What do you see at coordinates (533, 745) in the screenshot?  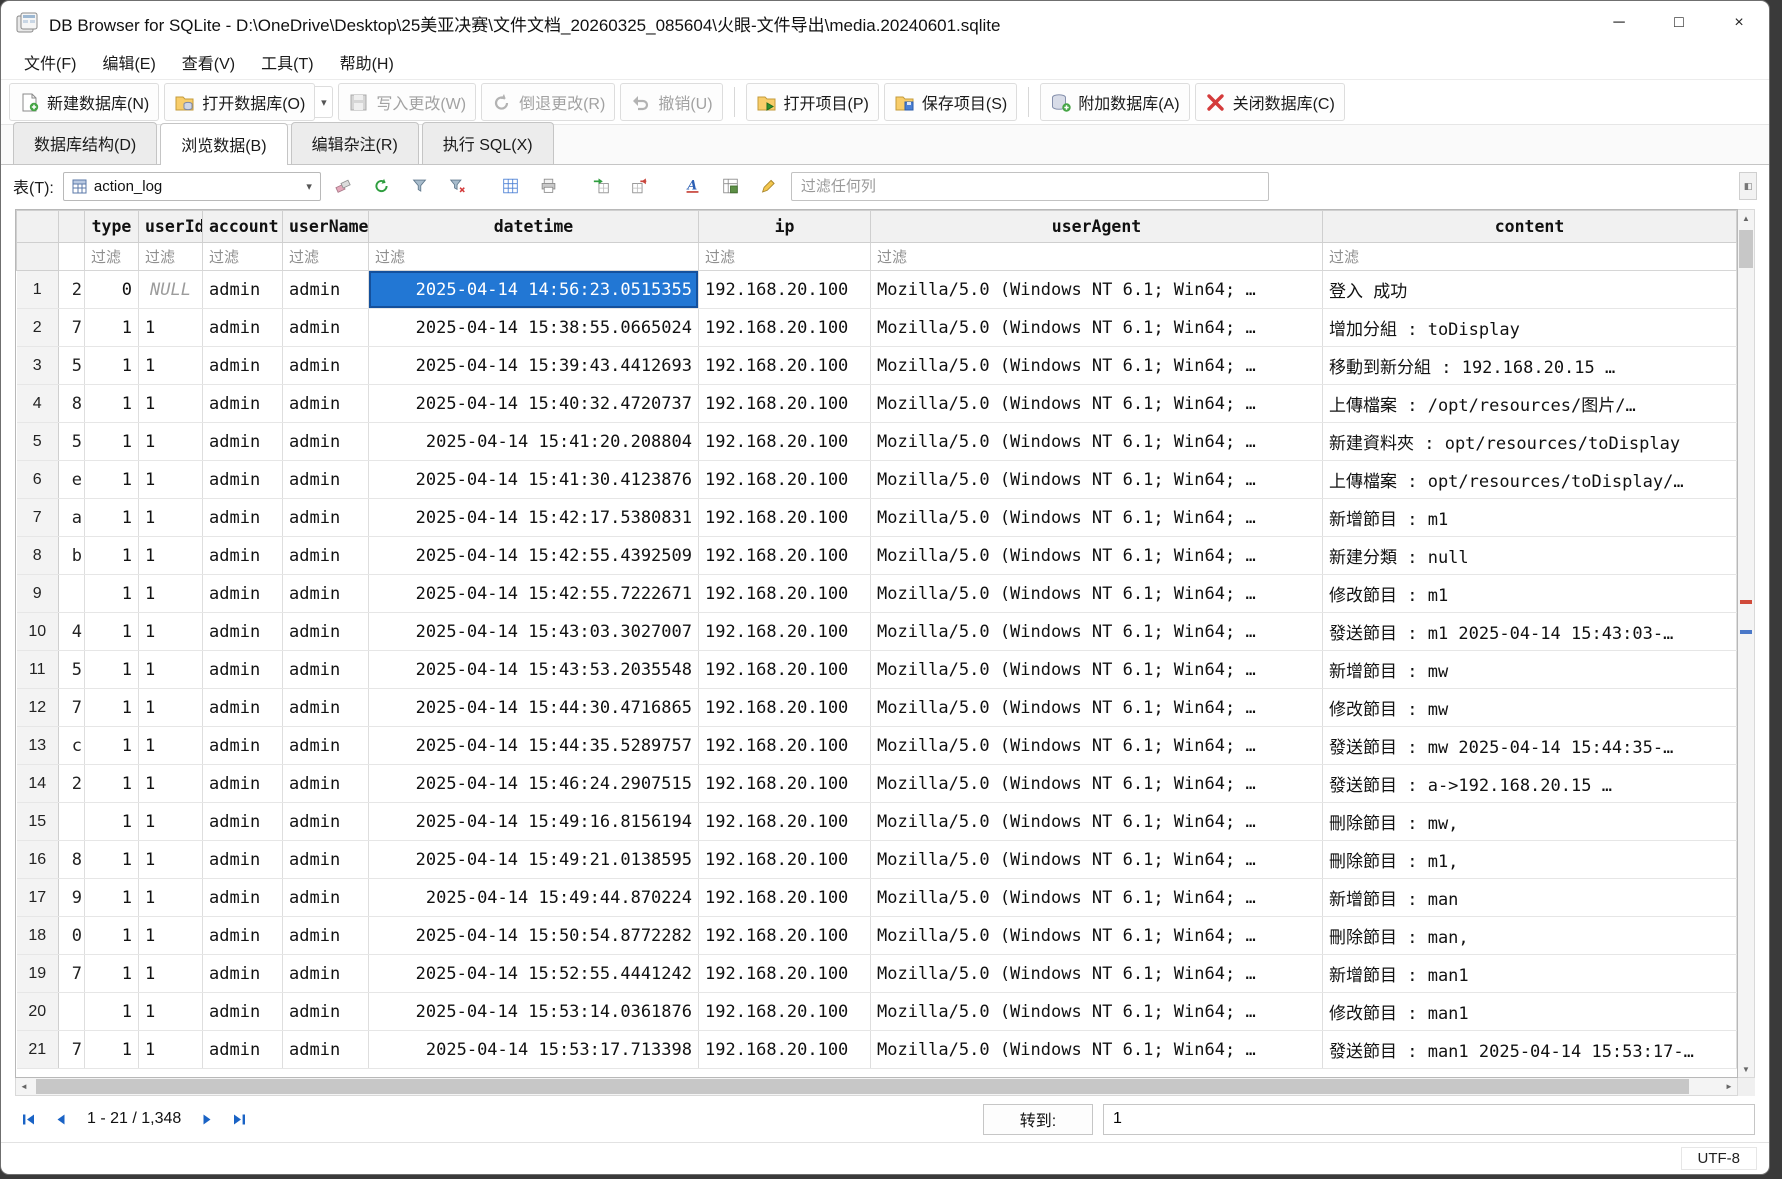 I see `cell-datetime: 2025-04-14 15:44:35.5289757` at bounding box center [533, 745].